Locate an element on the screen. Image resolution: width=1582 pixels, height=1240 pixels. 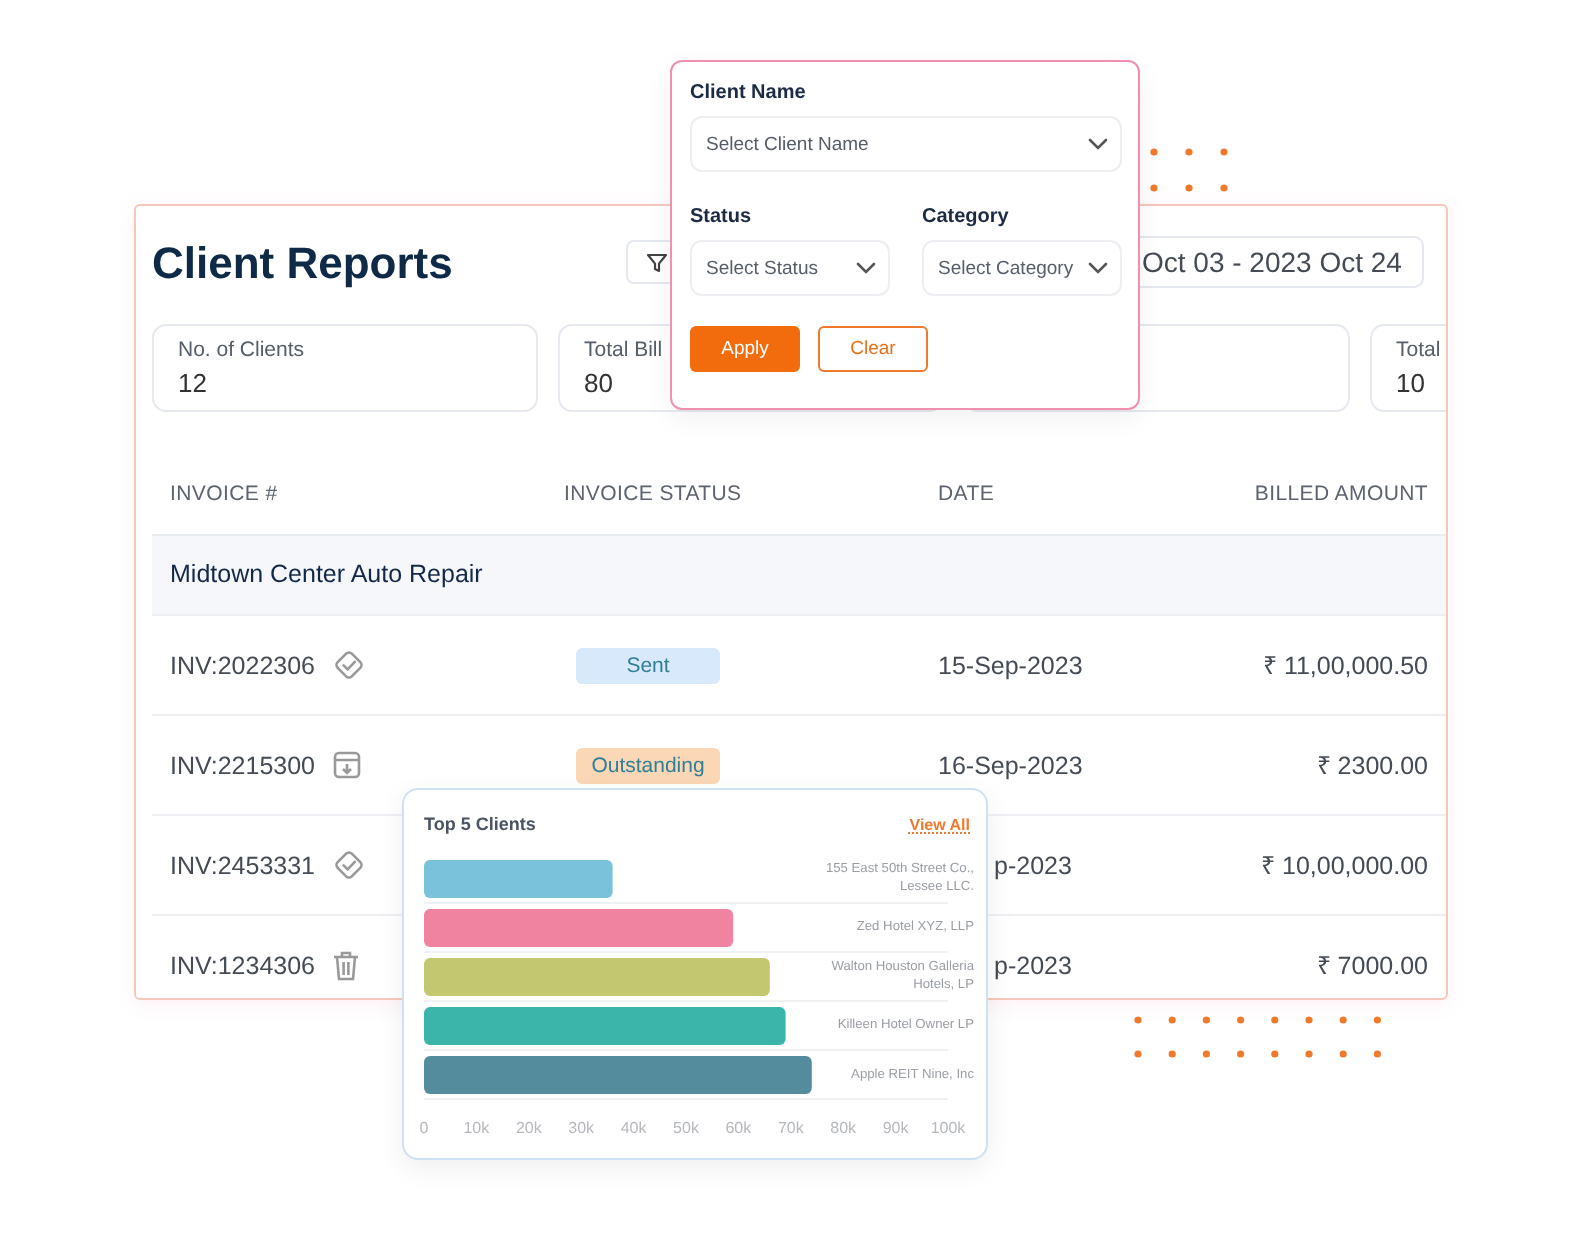
tick-label: 0 is located at coordinates (424, 1128).